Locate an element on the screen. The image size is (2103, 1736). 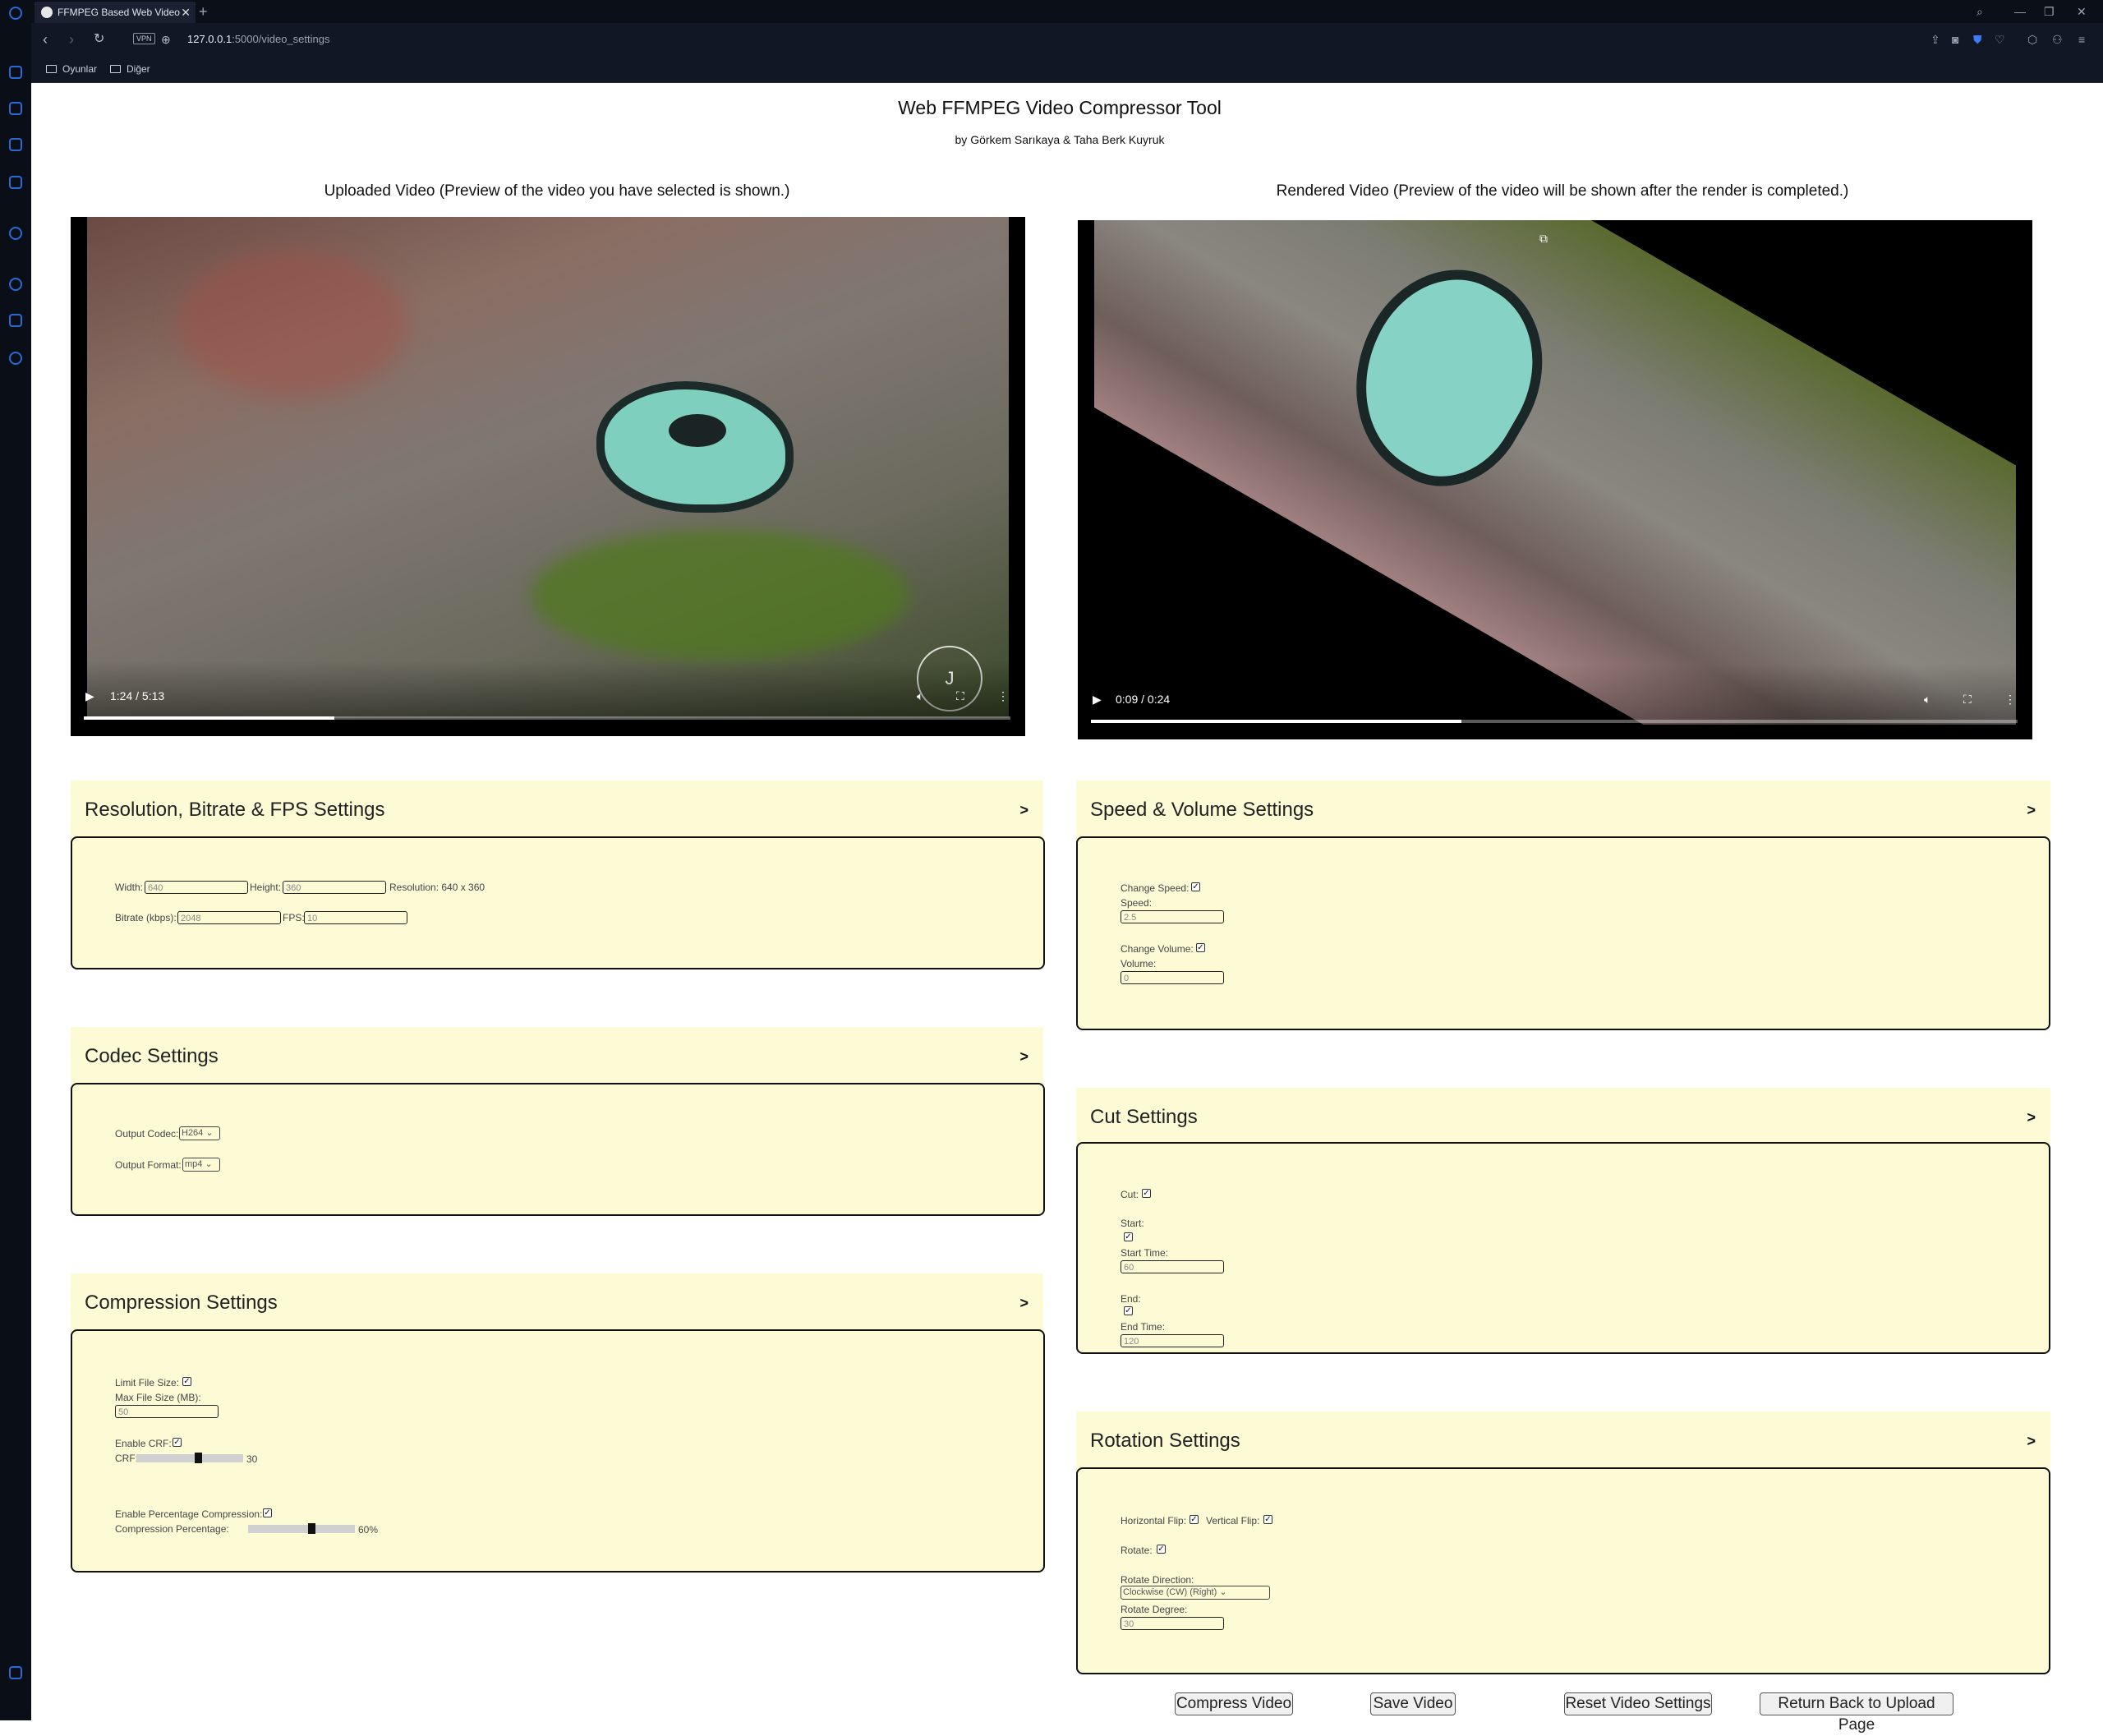
width-input: 640 is located at coordinates (196, 888).